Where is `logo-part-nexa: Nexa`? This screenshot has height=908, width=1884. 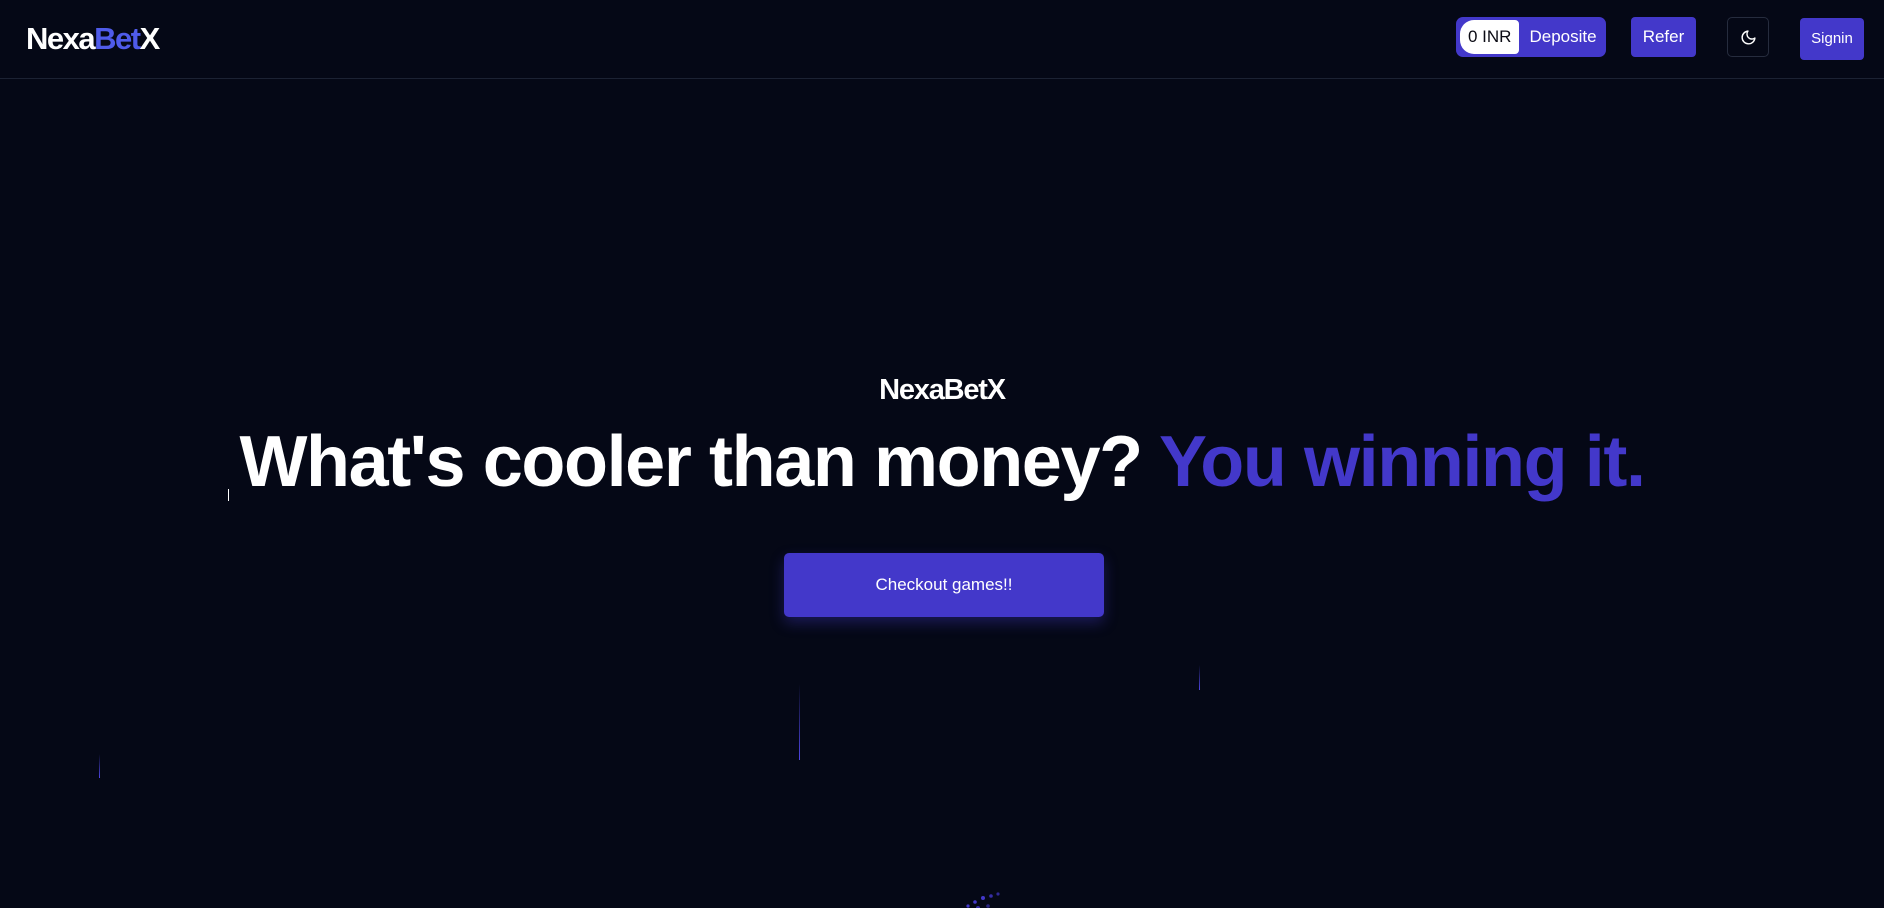 logo-part-nexa: Nexa is located at coordinates (61, 38).